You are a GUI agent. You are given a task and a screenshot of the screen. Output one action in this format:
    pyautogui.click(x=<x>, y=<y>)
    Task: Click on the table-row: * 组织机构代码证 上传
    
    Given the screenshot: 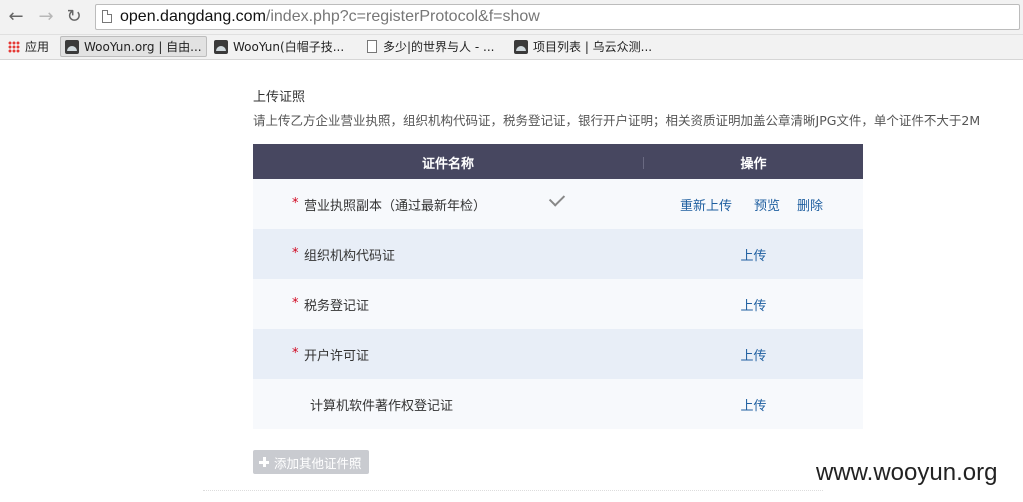 What is the action you would take?
    pyautogui.click(x=558, y=254)
    